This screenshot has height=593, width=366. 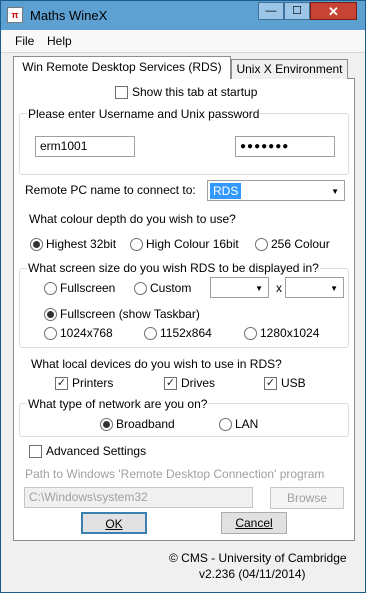 I want to click on res-1152x864-label: 1152x864, so click(x=186, y=333).